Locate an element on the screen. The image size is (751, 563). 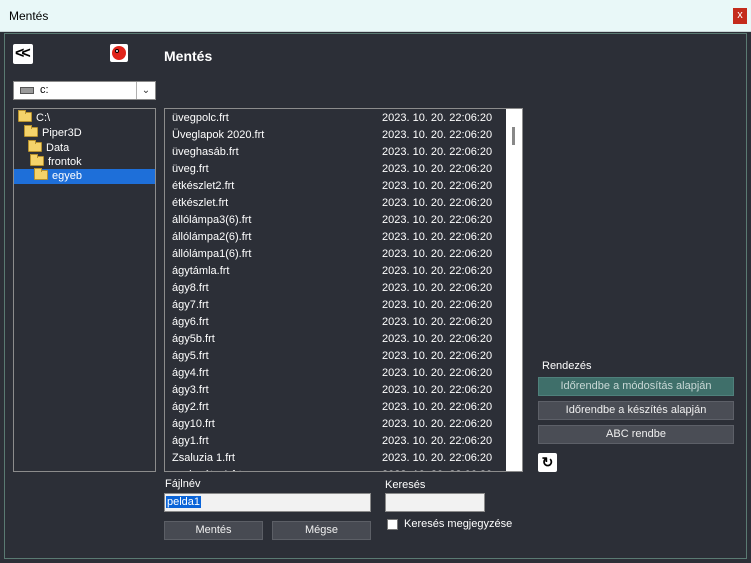
file-name: ágy5.frt is located at coordinates (190, 356).